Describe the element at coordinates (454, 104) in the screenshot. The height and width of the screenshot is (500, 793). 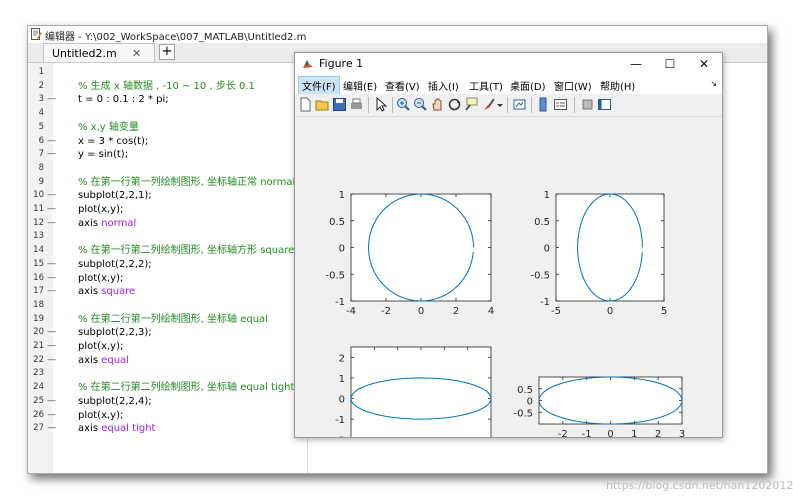
I see `rotate-3d-icon` at that location.